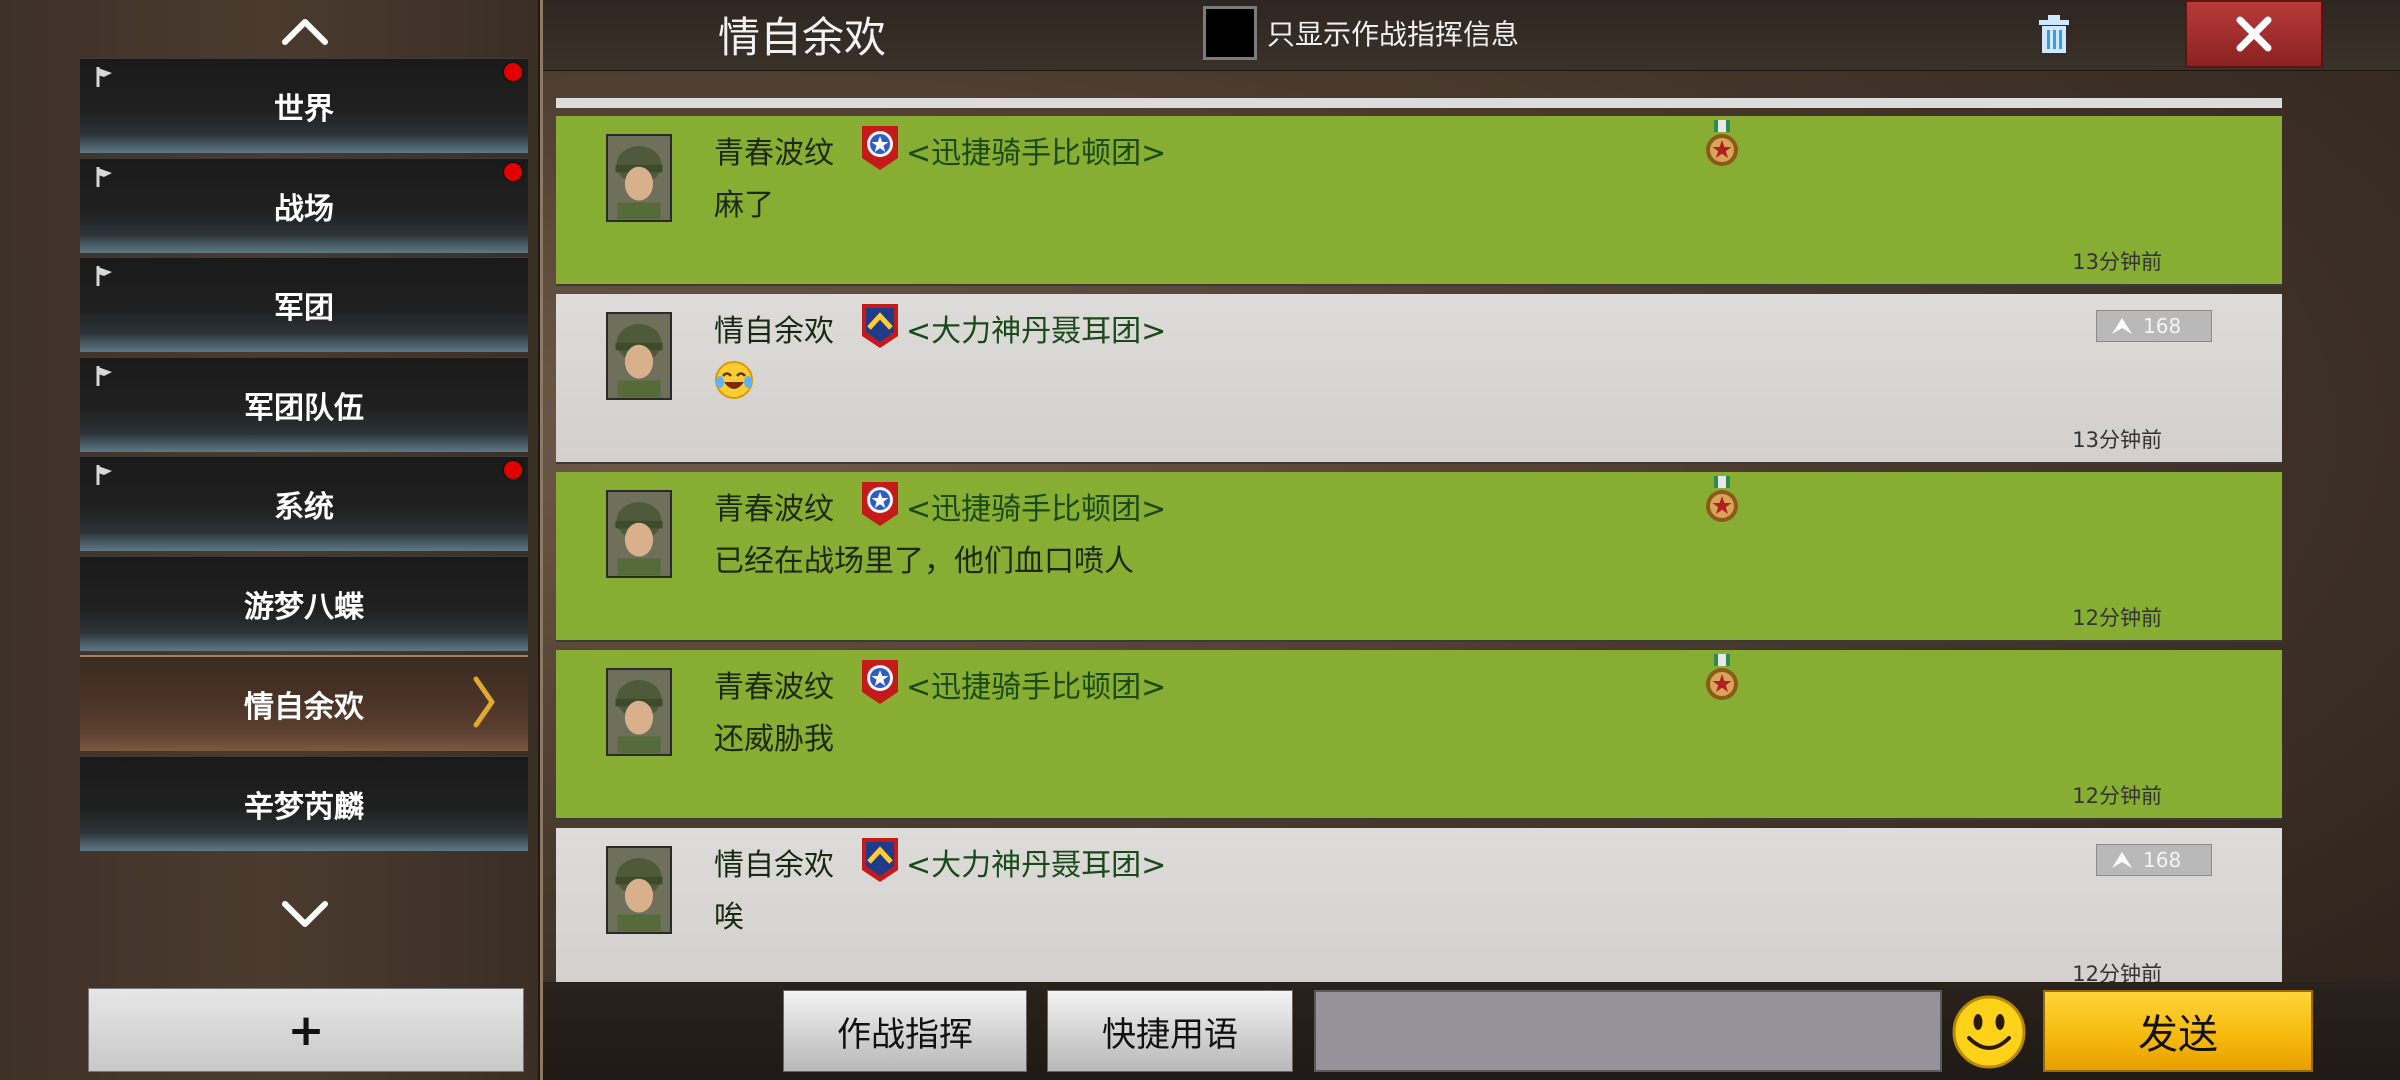 The height and width of the screenshot is (1080, 2400). I want to click on chat-header: 情自余欢 只显示作战指挥信息, so click(1471, 35).